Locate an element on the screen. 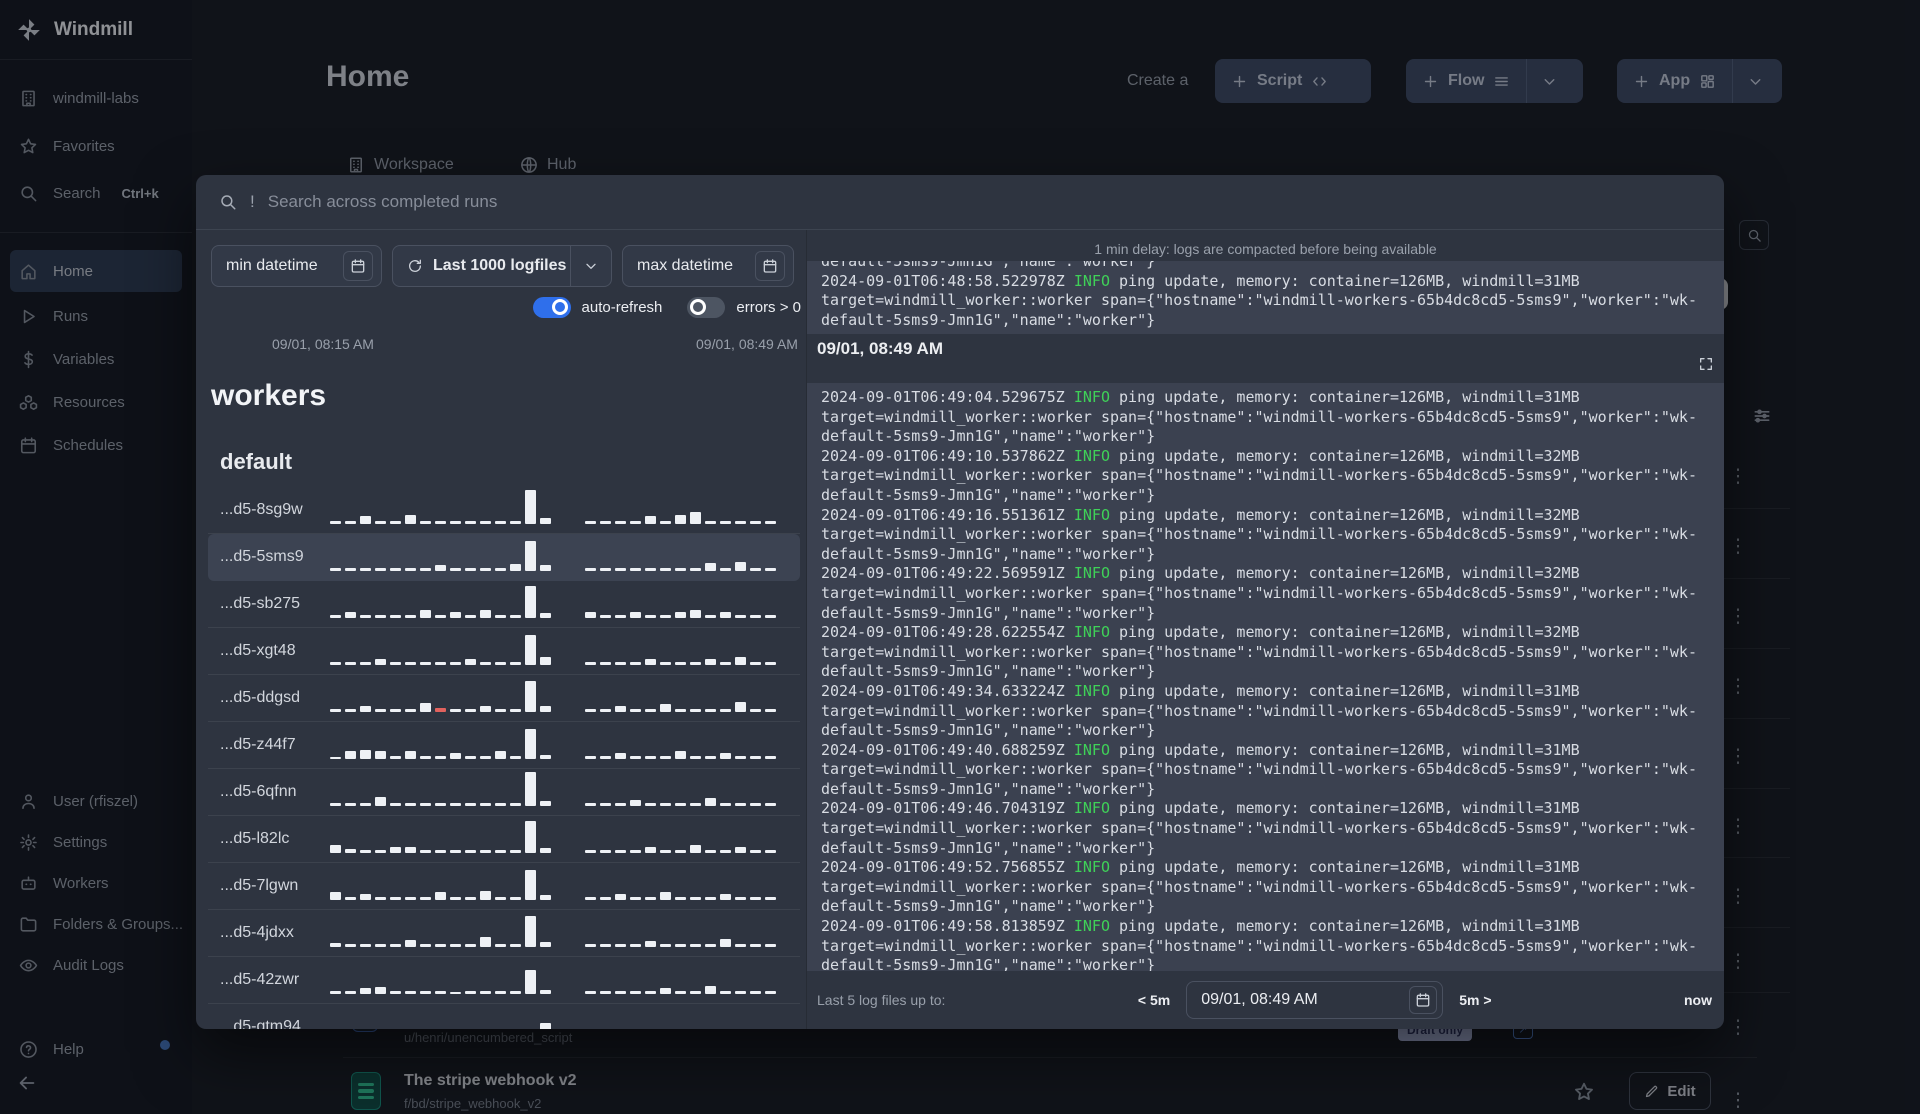 Image resolution: width=1920 pixels, height=1114 pixels. worker-row: ...d5-z44f7 is located at coordinates (504, 745).